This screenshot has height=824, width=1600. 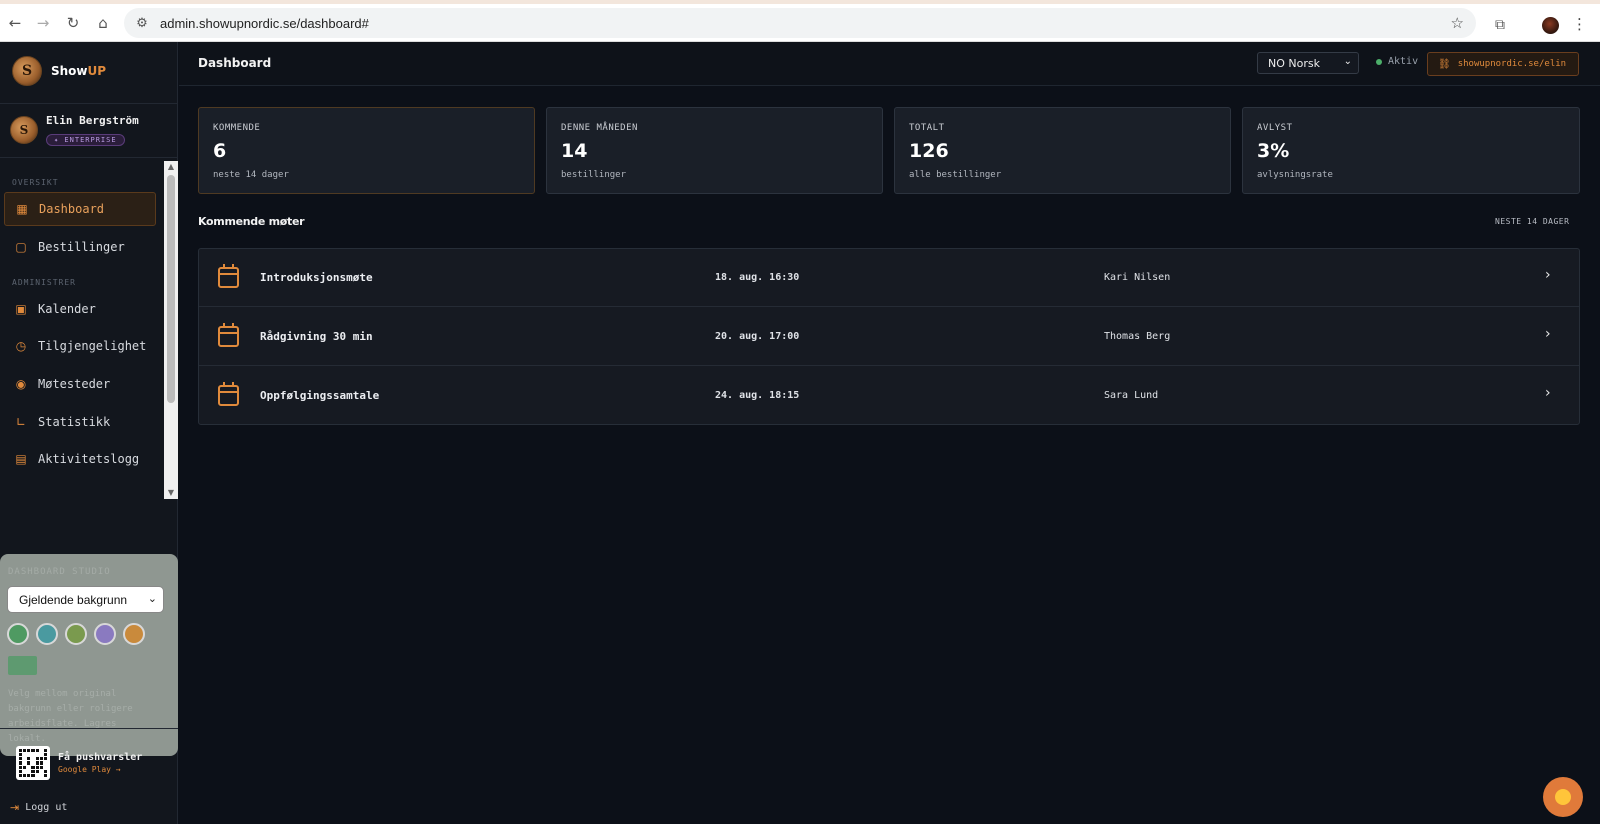 I want to click on stat-subtitle: neste 14 dager, so click(x=251, y=175).